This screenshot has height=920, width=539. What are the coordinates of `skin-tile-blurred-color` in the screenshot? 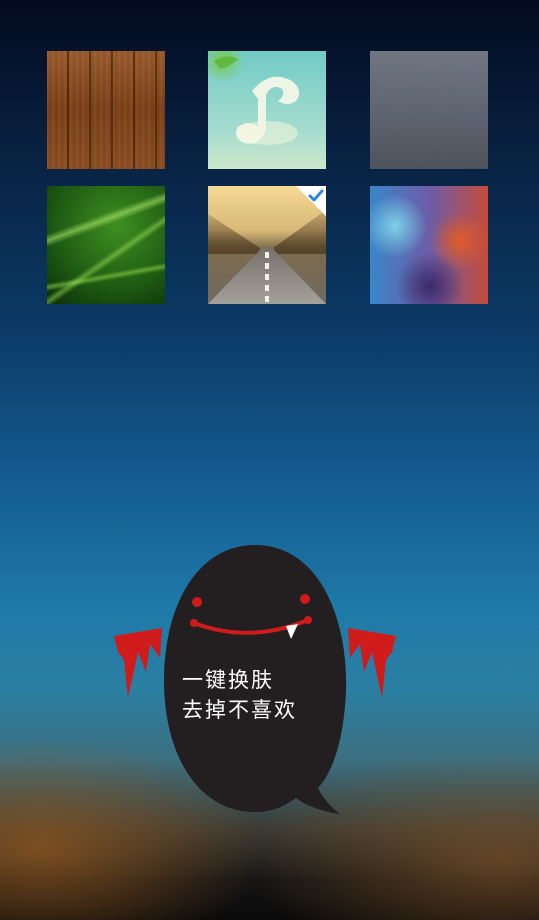 It's located at (429, 245).